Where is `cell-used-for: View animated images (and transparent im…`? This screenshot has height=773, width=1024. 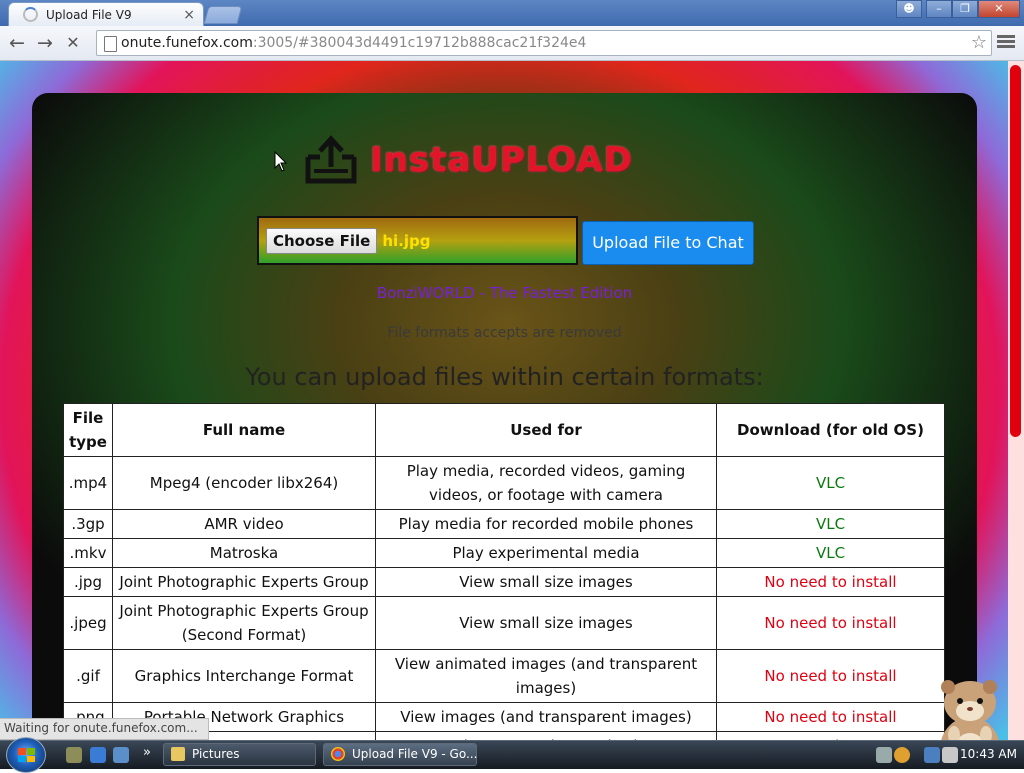
cell-used-for: View animated images (and transparent im… is located at coordinates (546, 676).